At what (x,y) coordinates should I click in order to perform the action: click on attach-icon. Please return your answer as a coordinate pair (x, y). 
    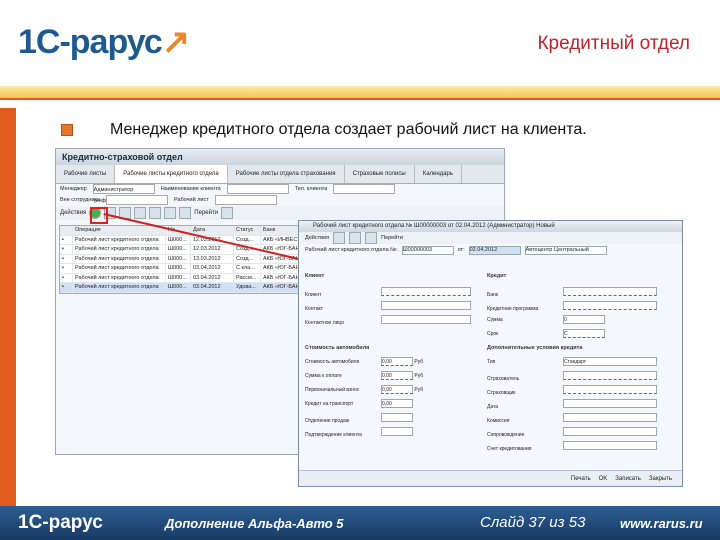
    Looking at the image, I should click on (371, 238).